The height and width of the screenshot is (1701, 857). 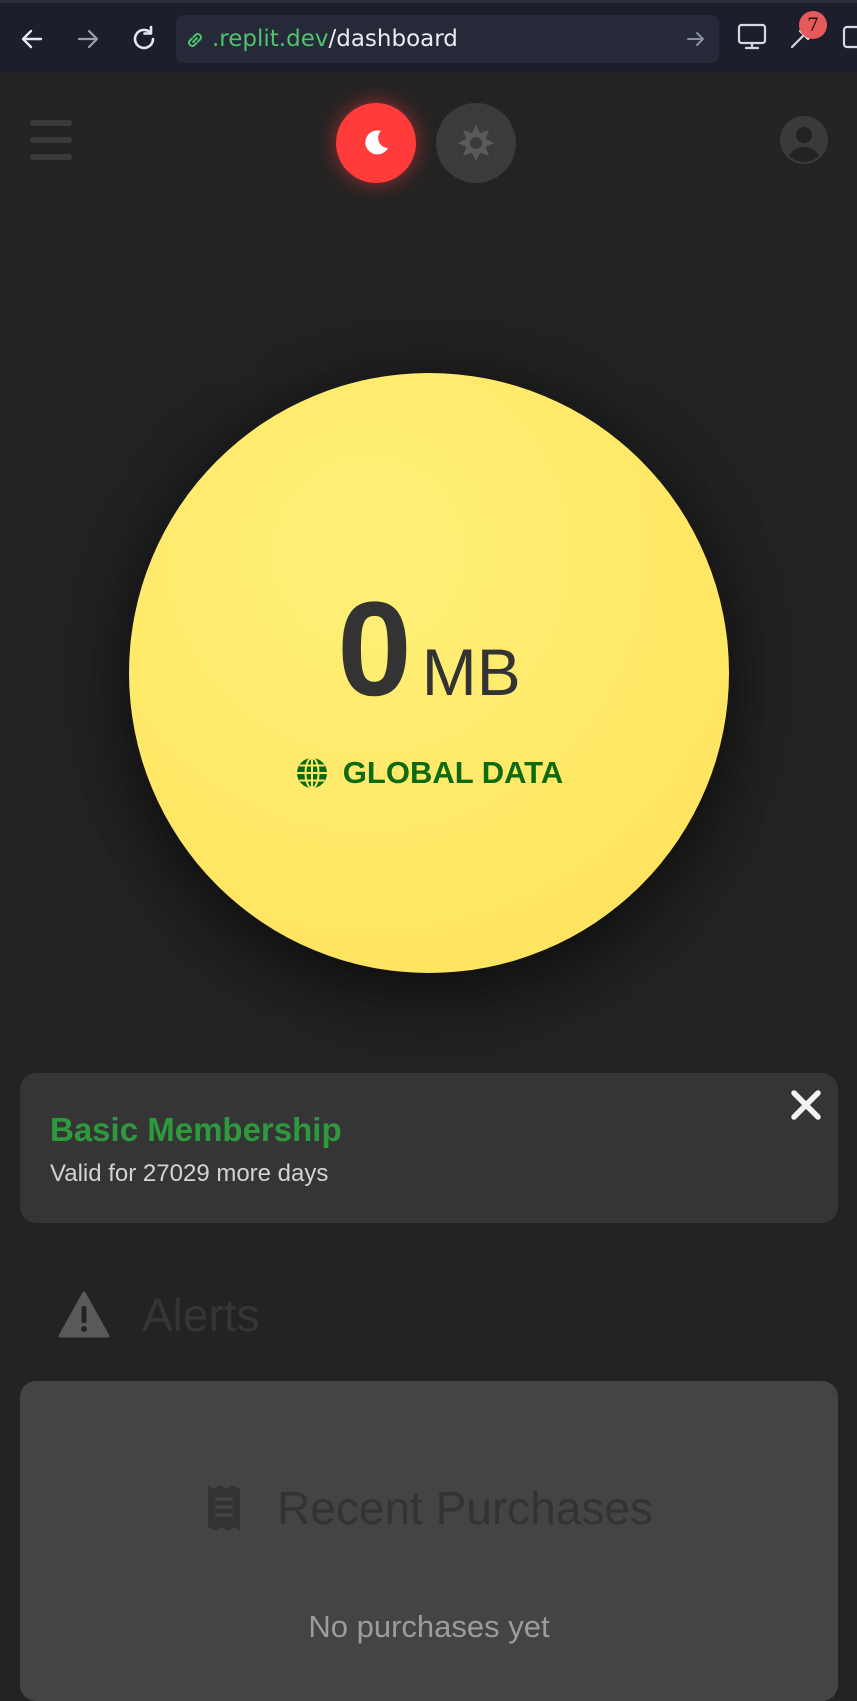 I want to click on membership-title: Basic Membership, so click(x=196, y=1129).